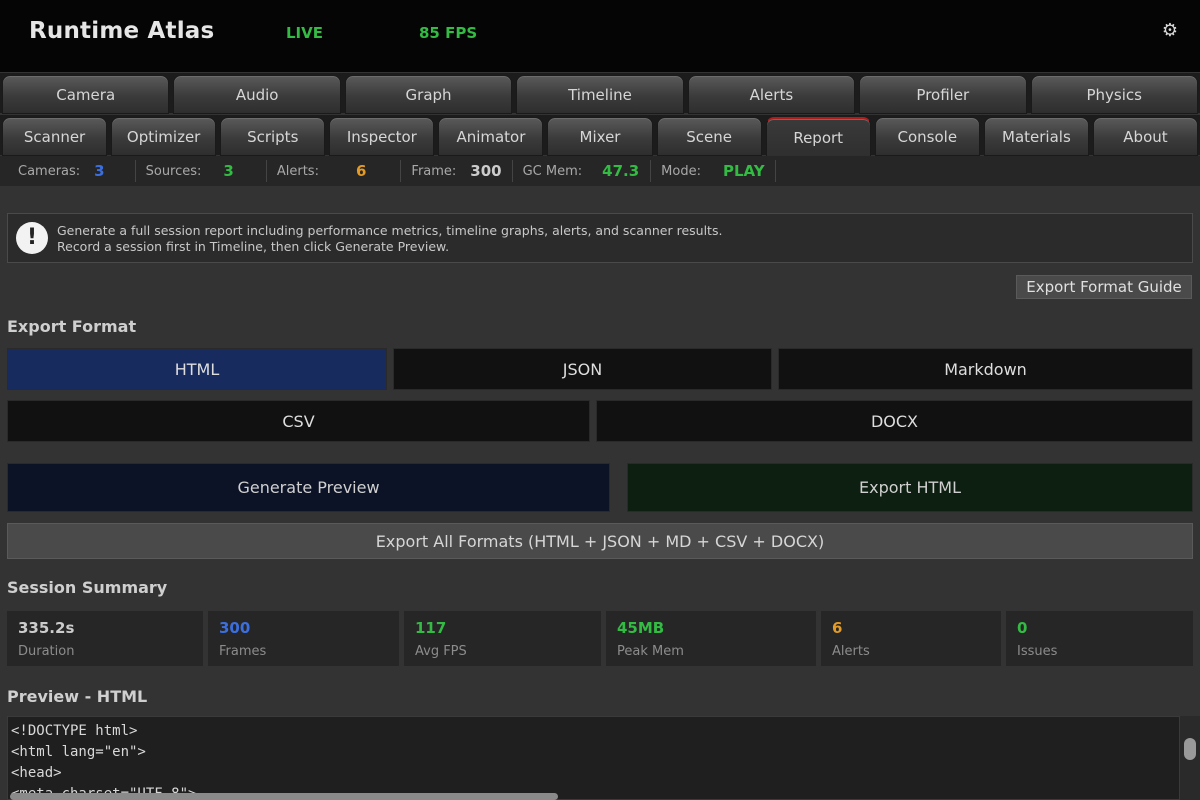 Image resolution: width=1200 pixels, height=800 pixels. Describe the element at coordinates (55, 136) in the screenshot. I see `tab-scanner: Scanner` at that location.